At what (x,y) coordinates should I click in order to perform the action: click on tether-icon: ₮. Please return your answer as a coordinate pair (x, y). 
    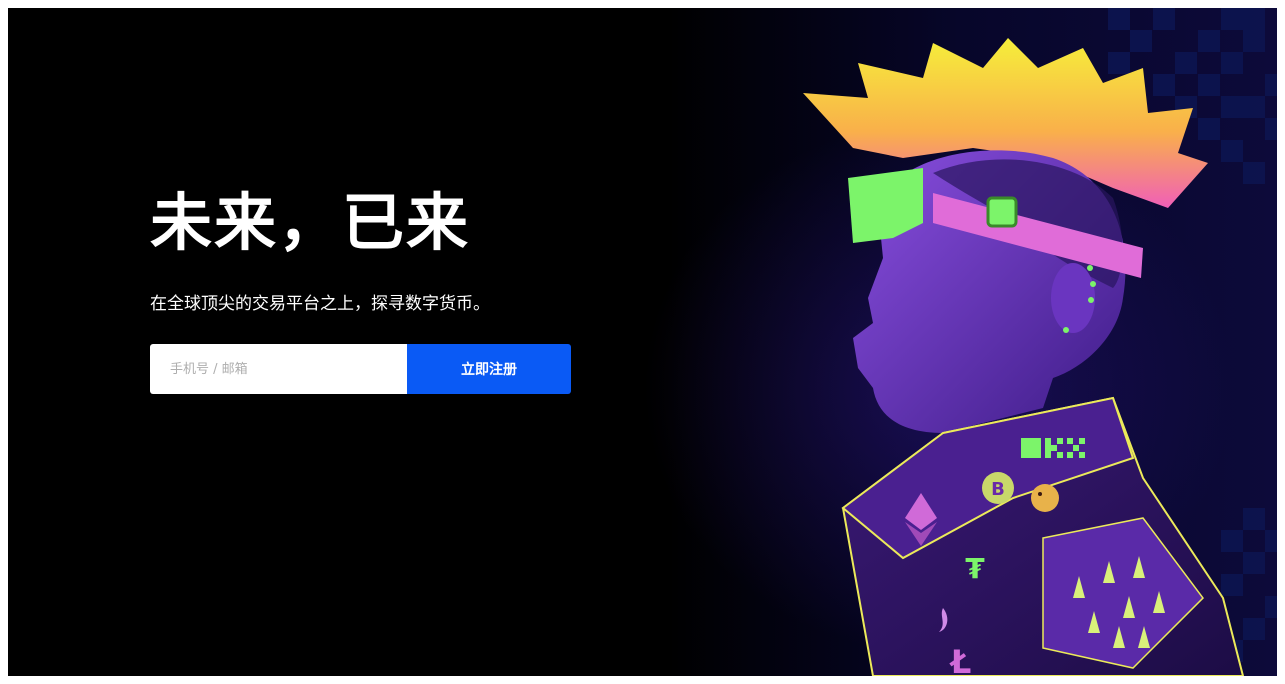
    Looking at the image, I should click on (975, 568).